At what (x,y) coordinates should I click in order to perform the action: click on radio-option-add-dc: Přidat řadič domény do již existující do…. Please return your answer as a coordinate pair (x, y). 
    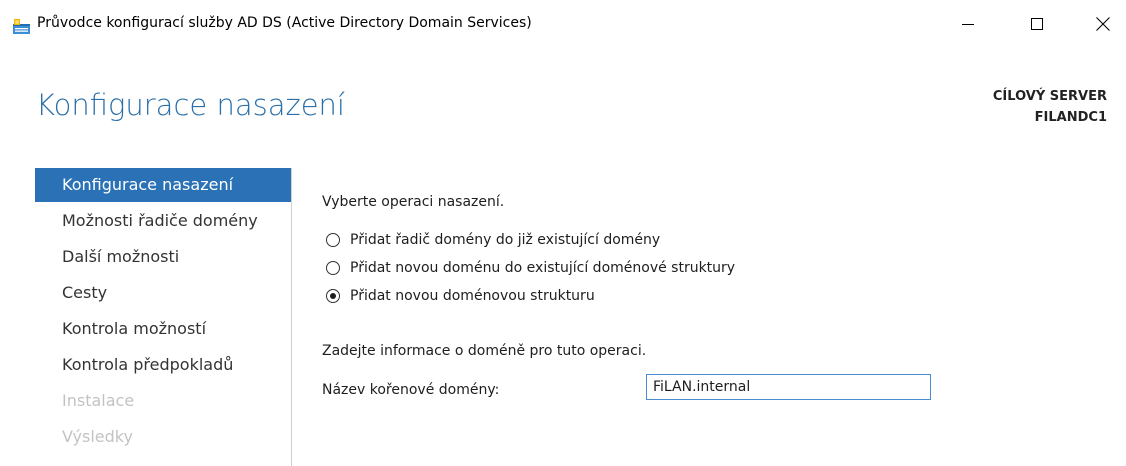
    Looking at the image, I should click on (493, 240).